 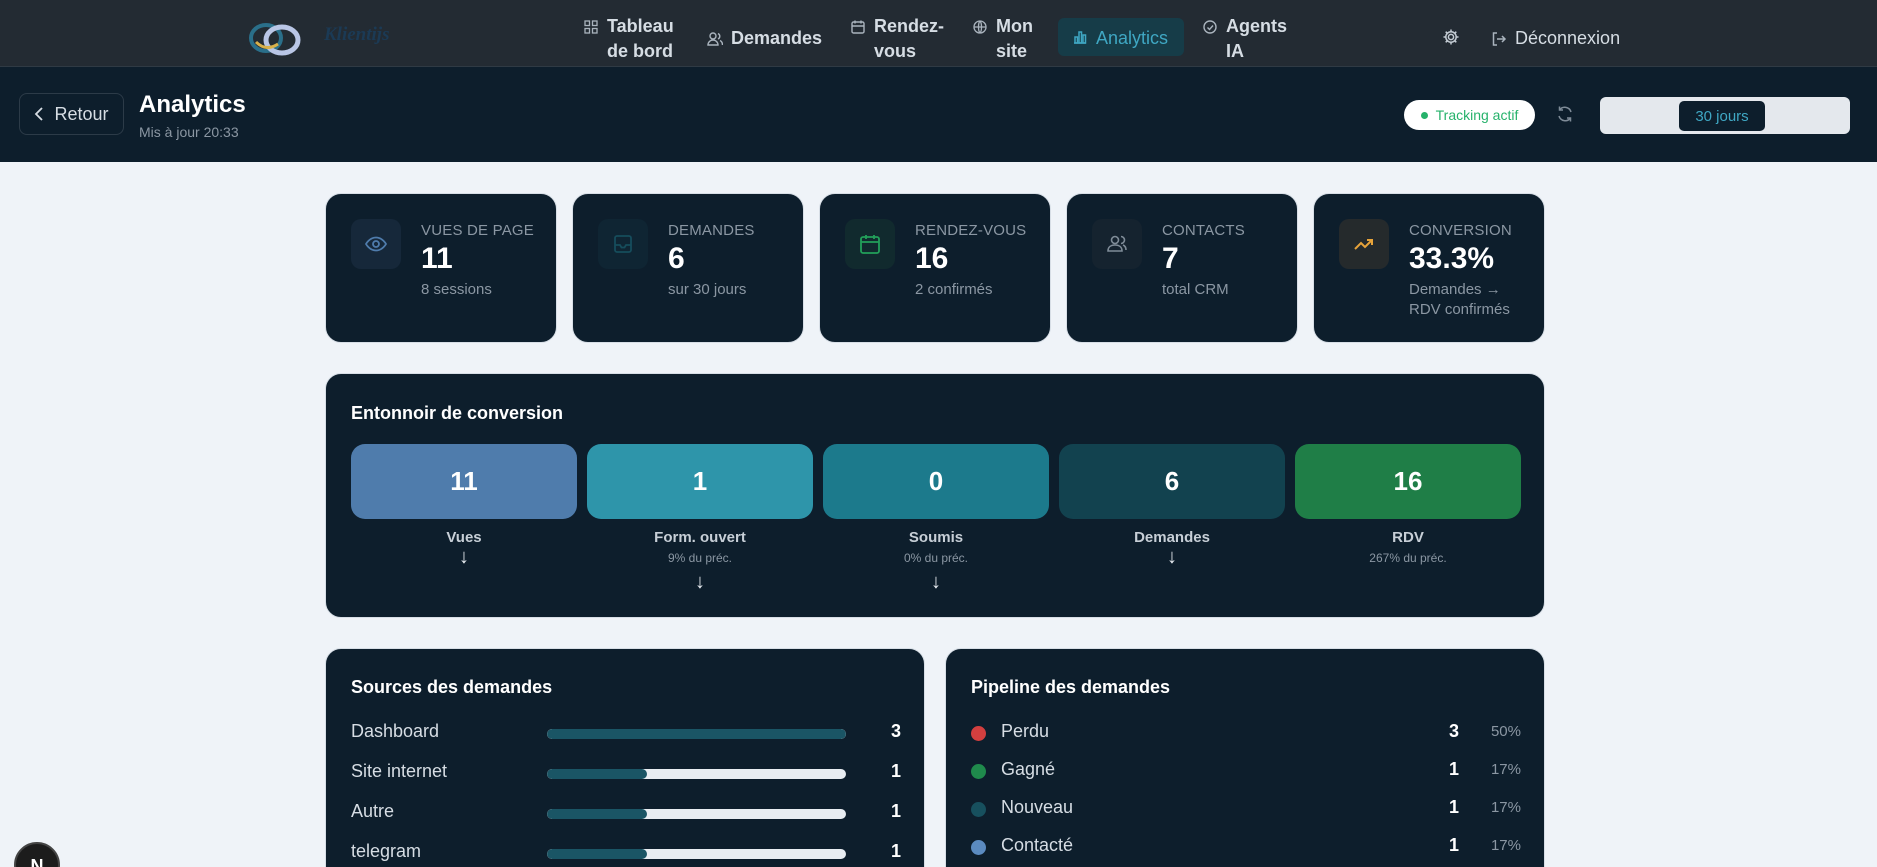 What do you see at coordinates (1210, 27) in the screenshot?
I see `bot-icon` at bounding box center [1210, 27].